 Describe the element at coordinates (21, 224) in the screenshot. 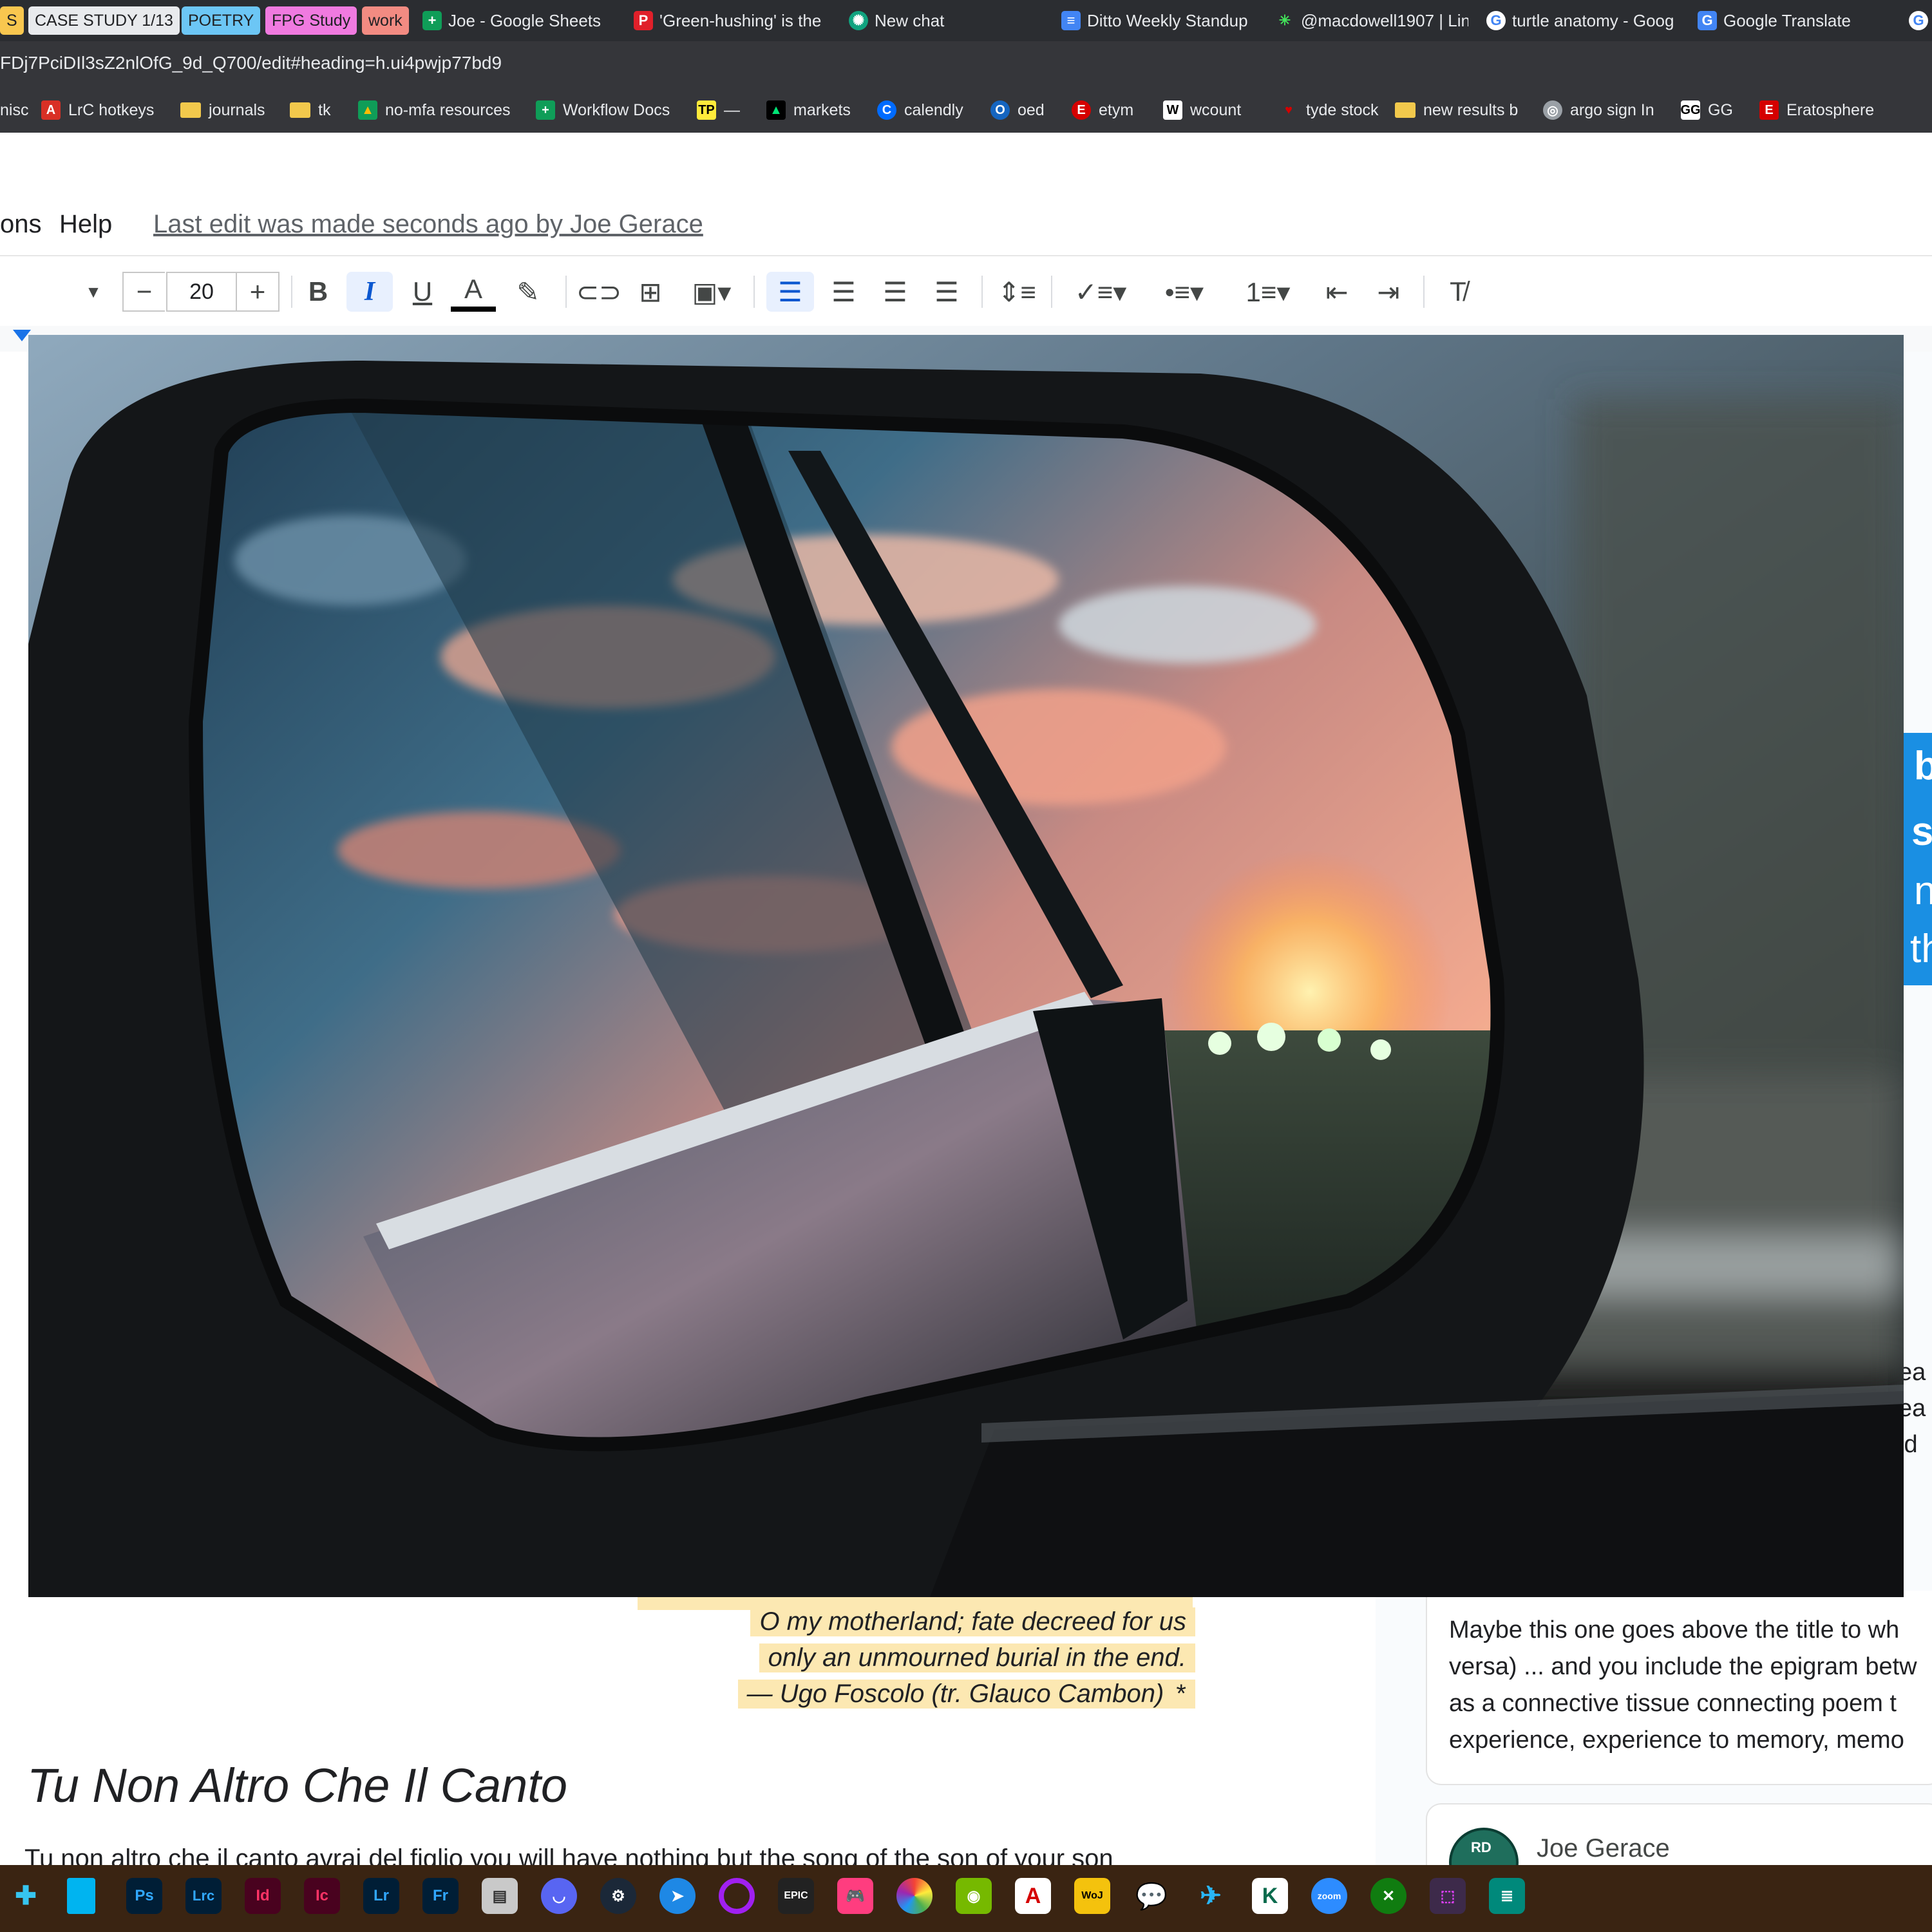

I see `menu-extensions: ons` at that location.